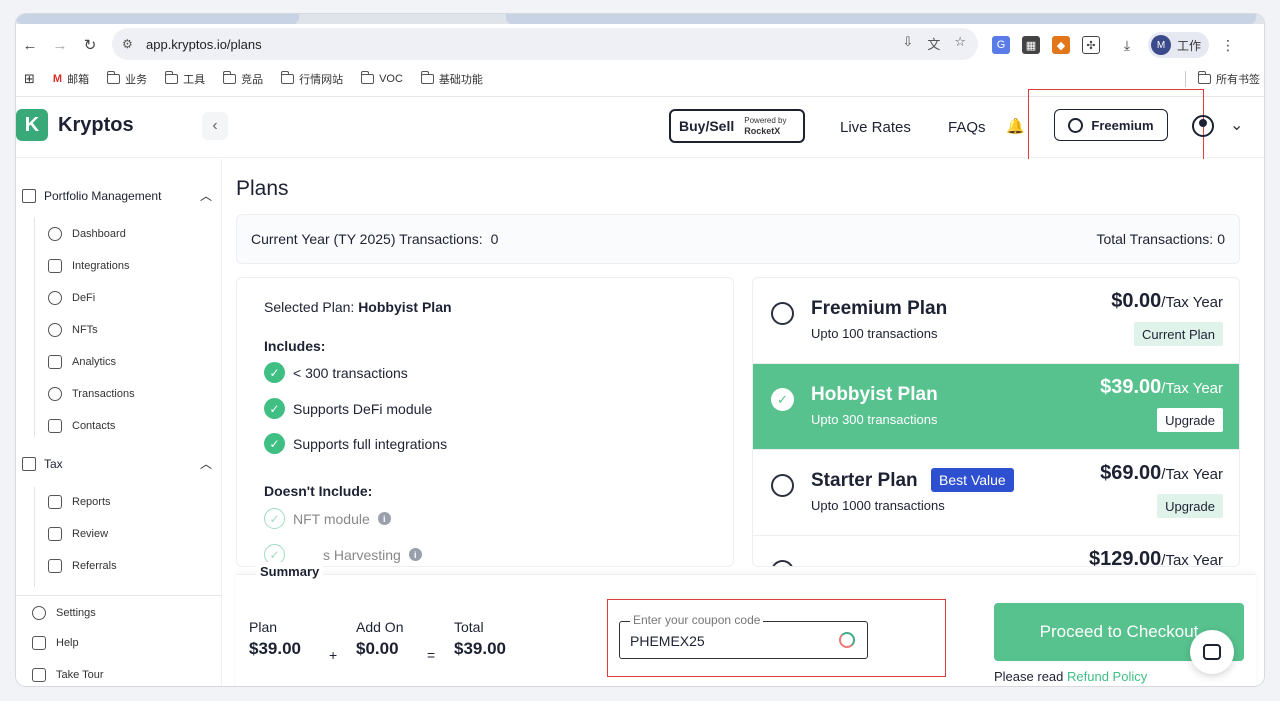 Image resolution: width=1280 pixels, height=701 pixels. Describe the element at coordinates (1236, 125) in the screenshot. I see `chevron-down-icon: ⌄` at that location.